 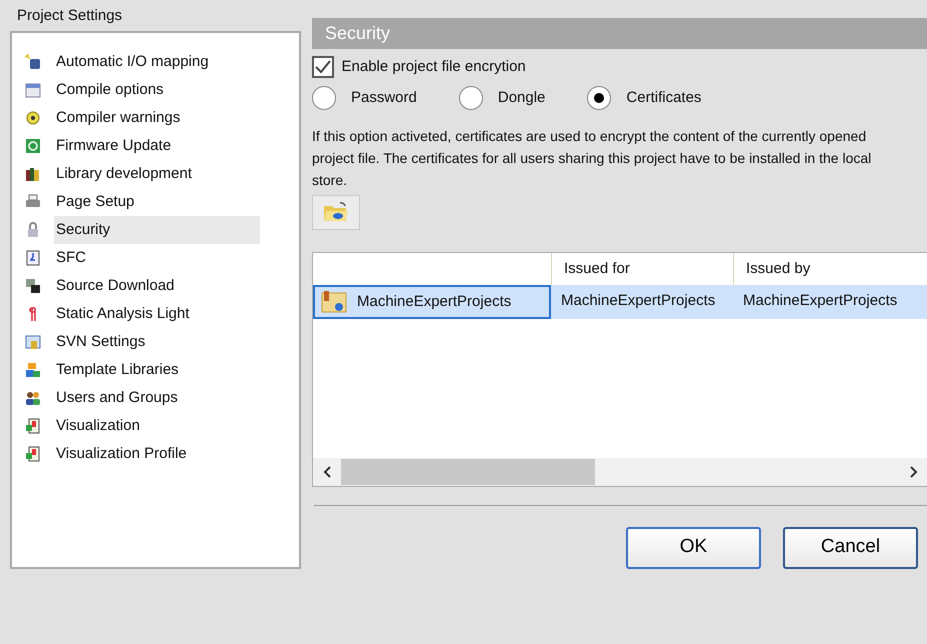 I want to click on sidebar-item: Compile options, so click(x=157, y=90).